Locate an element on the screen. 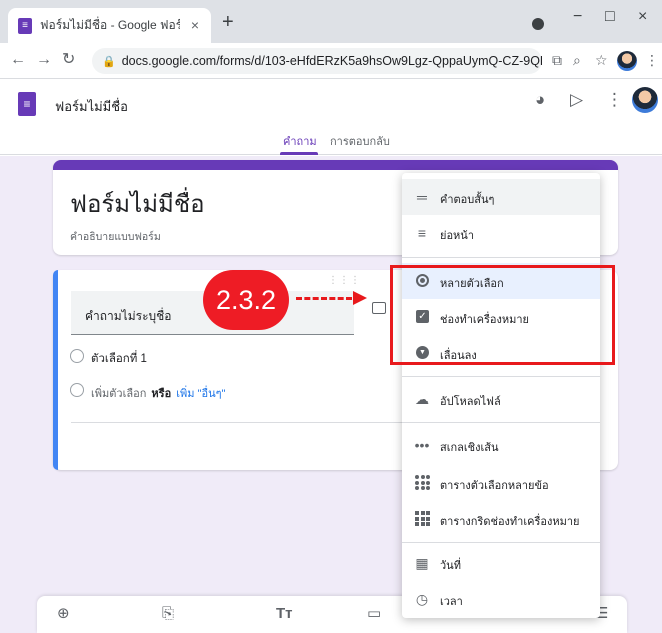  menu-item-label: เวลา is located at coordinates (451, 602).